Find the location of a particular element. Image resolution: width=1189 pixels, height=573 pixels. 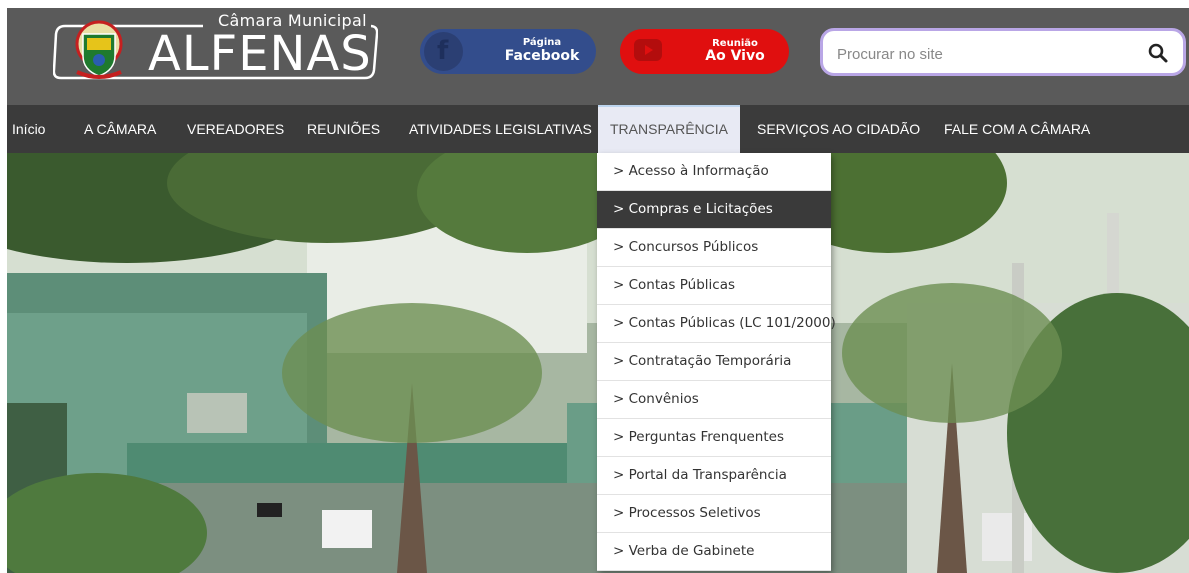

search-input is located at coordinates (982, 54).